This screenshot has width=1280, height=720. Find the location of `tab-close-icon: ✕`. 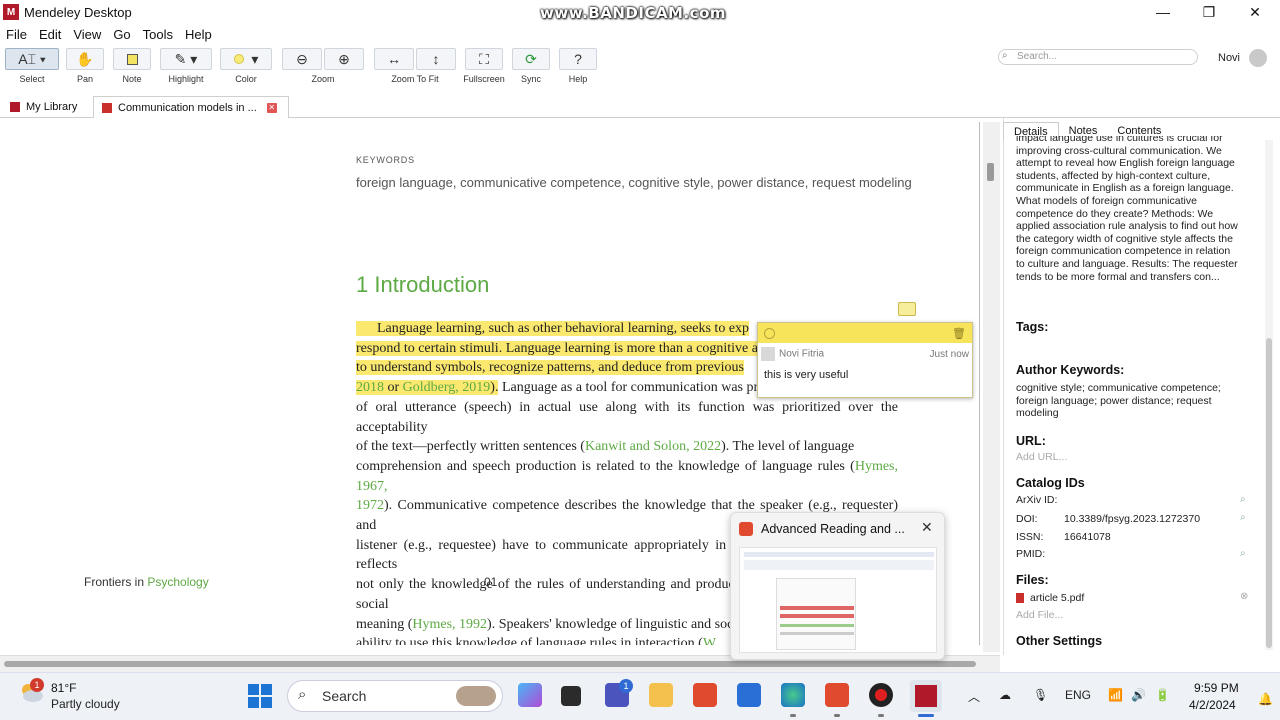

tab-close-icon: ✕ is located at coordinates (271, 107).